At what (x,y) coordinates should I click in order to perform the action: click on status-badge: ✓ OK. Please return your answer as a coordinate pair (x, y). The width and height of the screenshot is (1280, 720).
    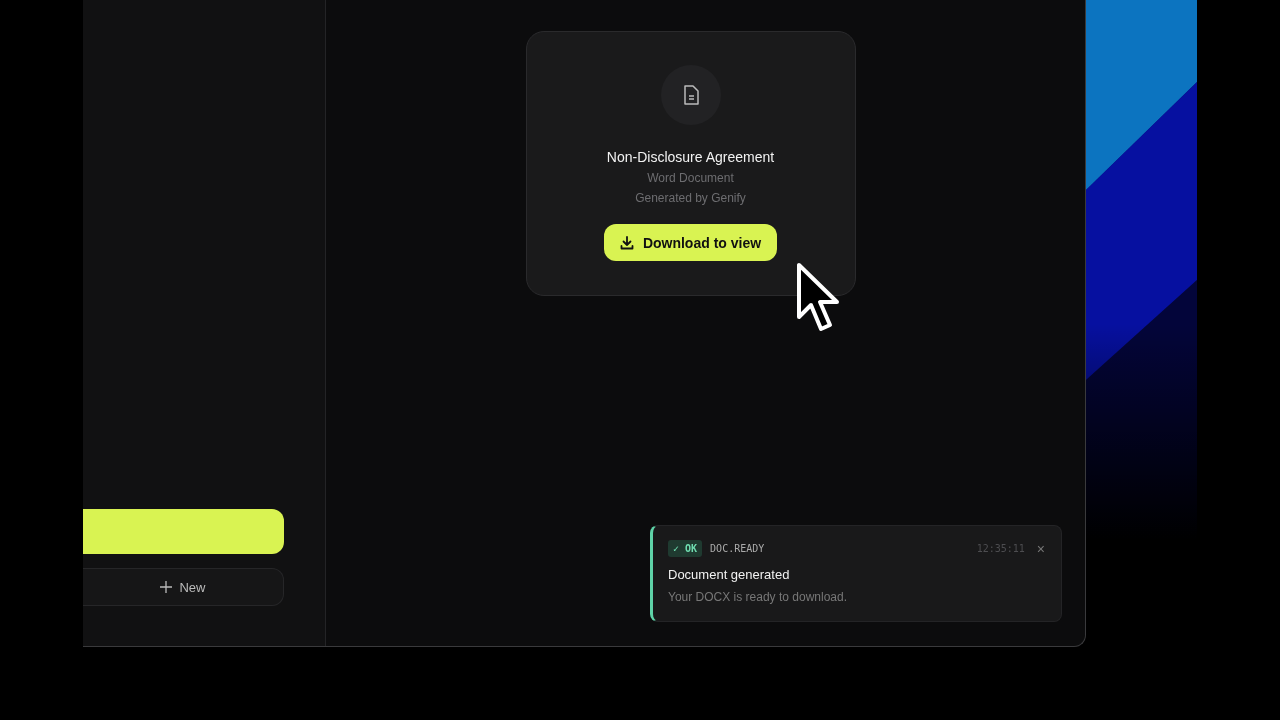
    Looking at the image, I should click on (685, 548).